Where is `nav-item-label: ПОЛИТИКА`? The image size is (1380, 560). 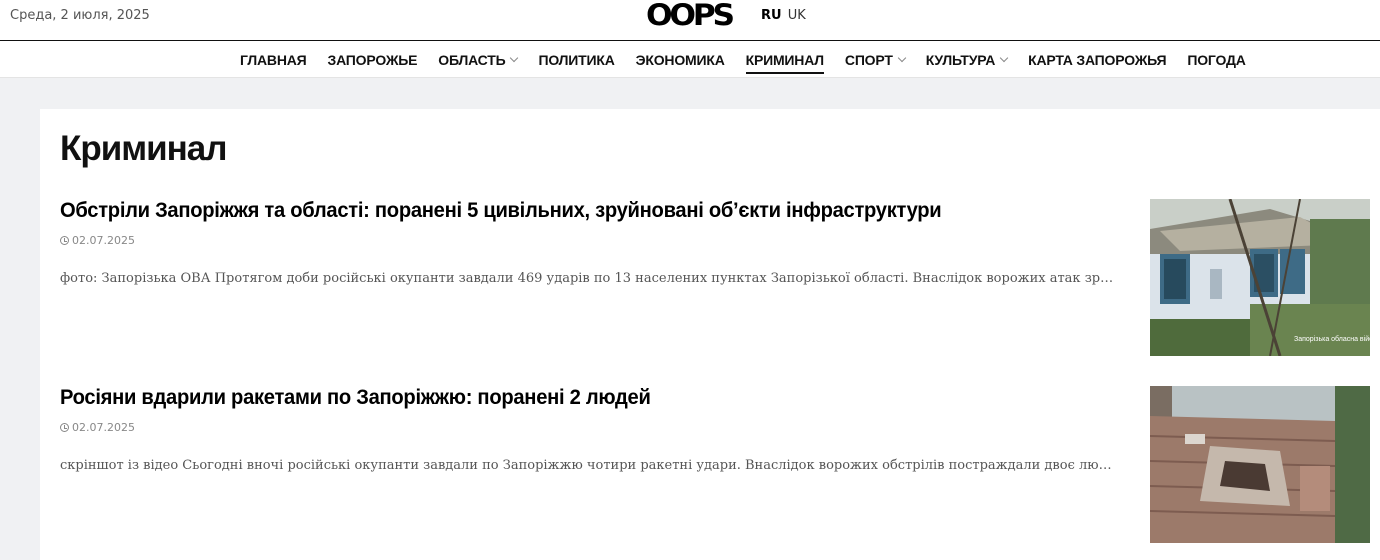
nav-item-label: ПОЛИТИКА is located at coordinates (576, 59).